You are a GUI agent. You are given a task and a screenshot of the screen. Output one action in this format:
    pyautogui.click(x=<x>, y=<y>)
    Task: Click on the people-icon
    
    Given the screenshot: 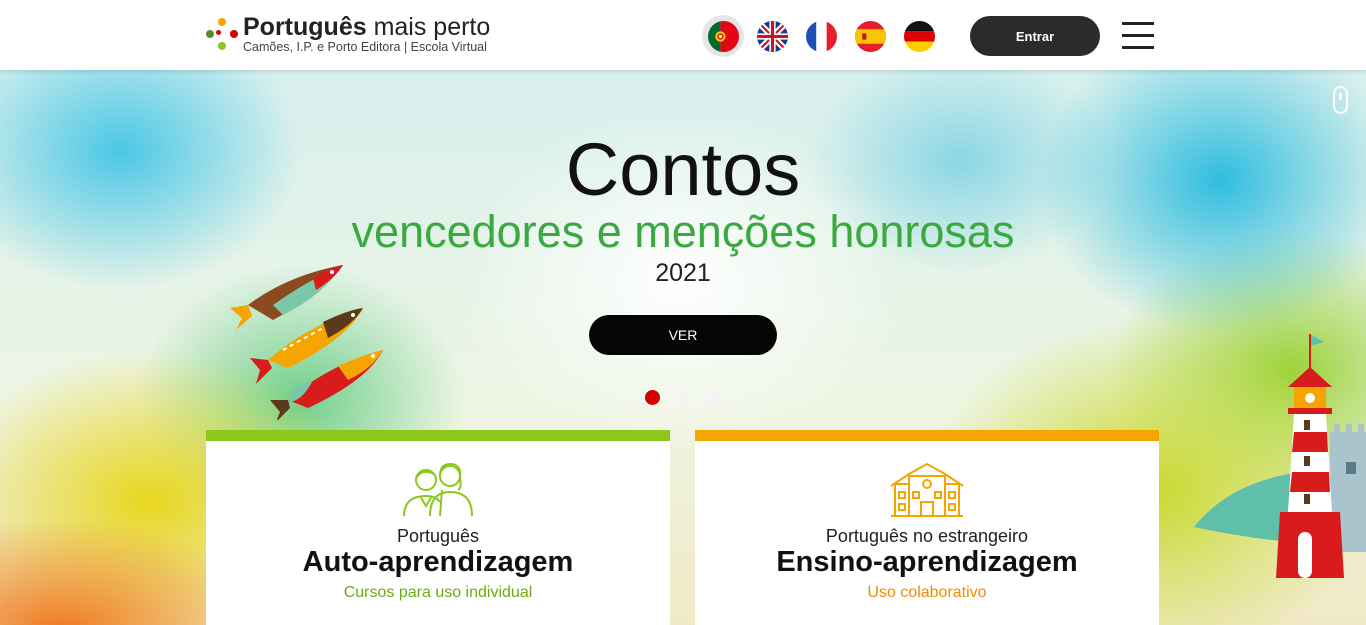 What is the action you would take?
    pyautogui.click(x=438, y=489)
    